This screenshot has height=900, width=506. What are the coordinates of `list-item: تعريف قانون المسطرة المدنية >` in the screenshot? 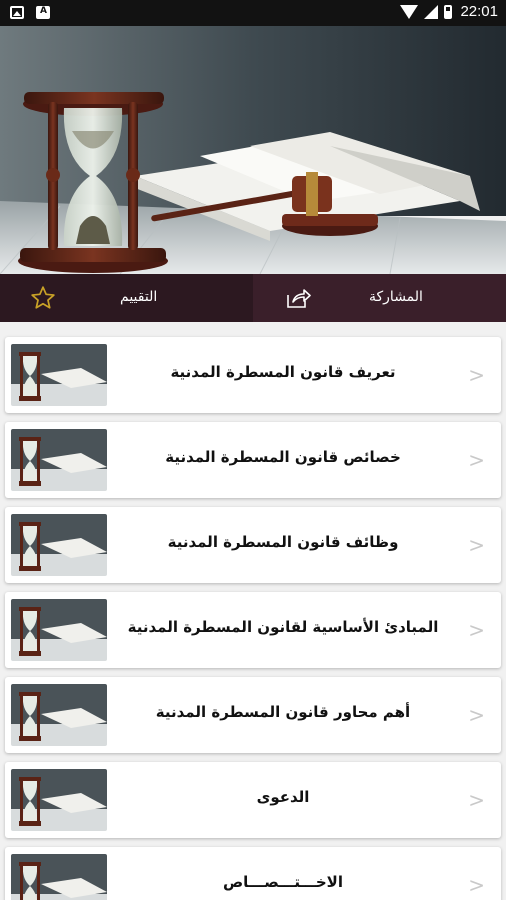 It's located at (253, 375).